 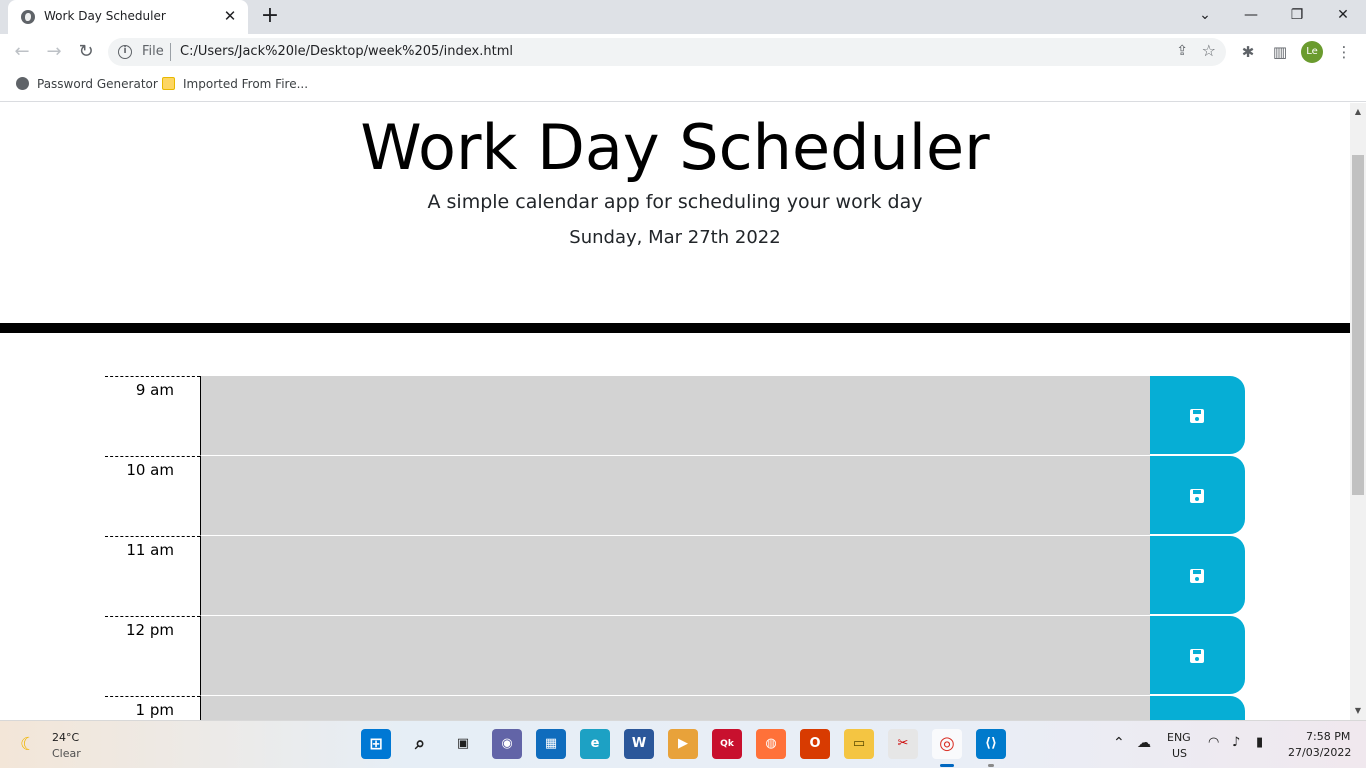 I want to click on scrollbar-thumb, so click(x=1358, y=325).